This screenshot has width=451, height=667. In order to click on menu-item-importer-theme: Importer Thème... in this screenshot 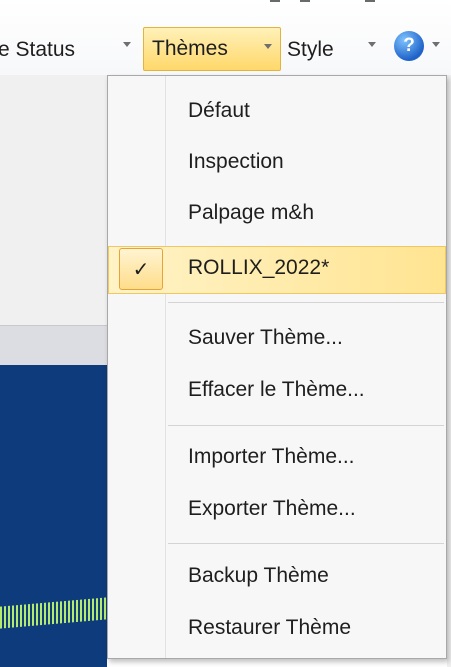, I will do `click(277, 459)`.